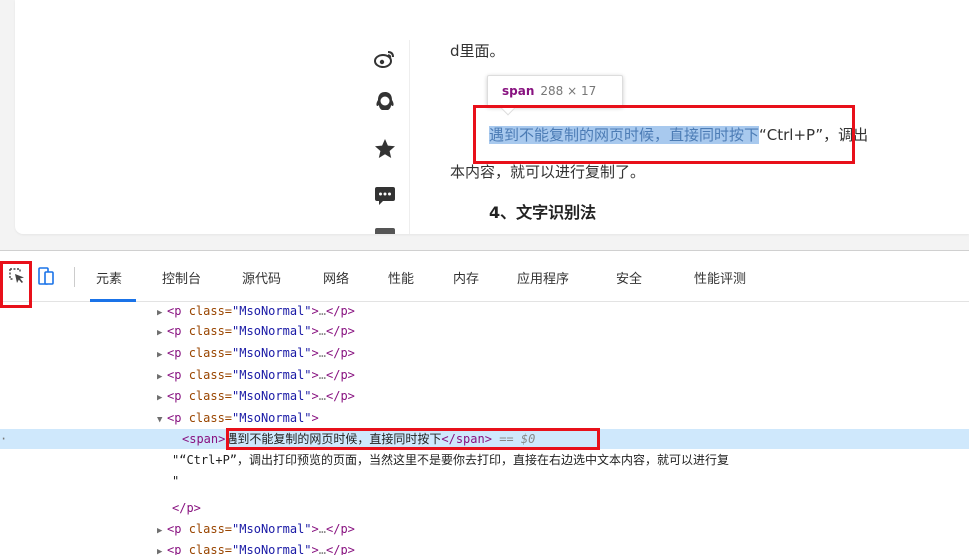 This screenshot has height=555, width=969. I want to click on devtools-tabbar: 元素 控制台 源代码 网络 性能 内存 应用程序 安全 性能评测, so click(484, 279).